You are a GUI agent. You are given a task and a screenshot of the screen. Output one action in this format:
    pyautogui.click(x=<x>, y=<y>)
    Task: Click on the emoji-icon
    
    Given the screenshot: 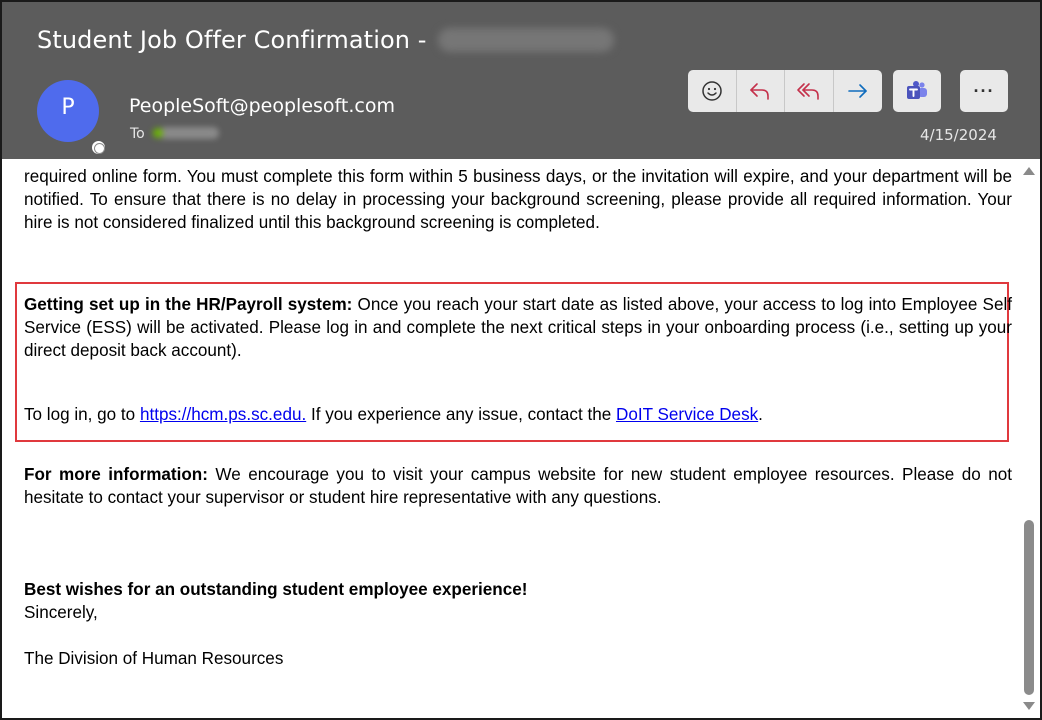 What is the action you would take?
    pyautogui.click(x=712, y=91)
    